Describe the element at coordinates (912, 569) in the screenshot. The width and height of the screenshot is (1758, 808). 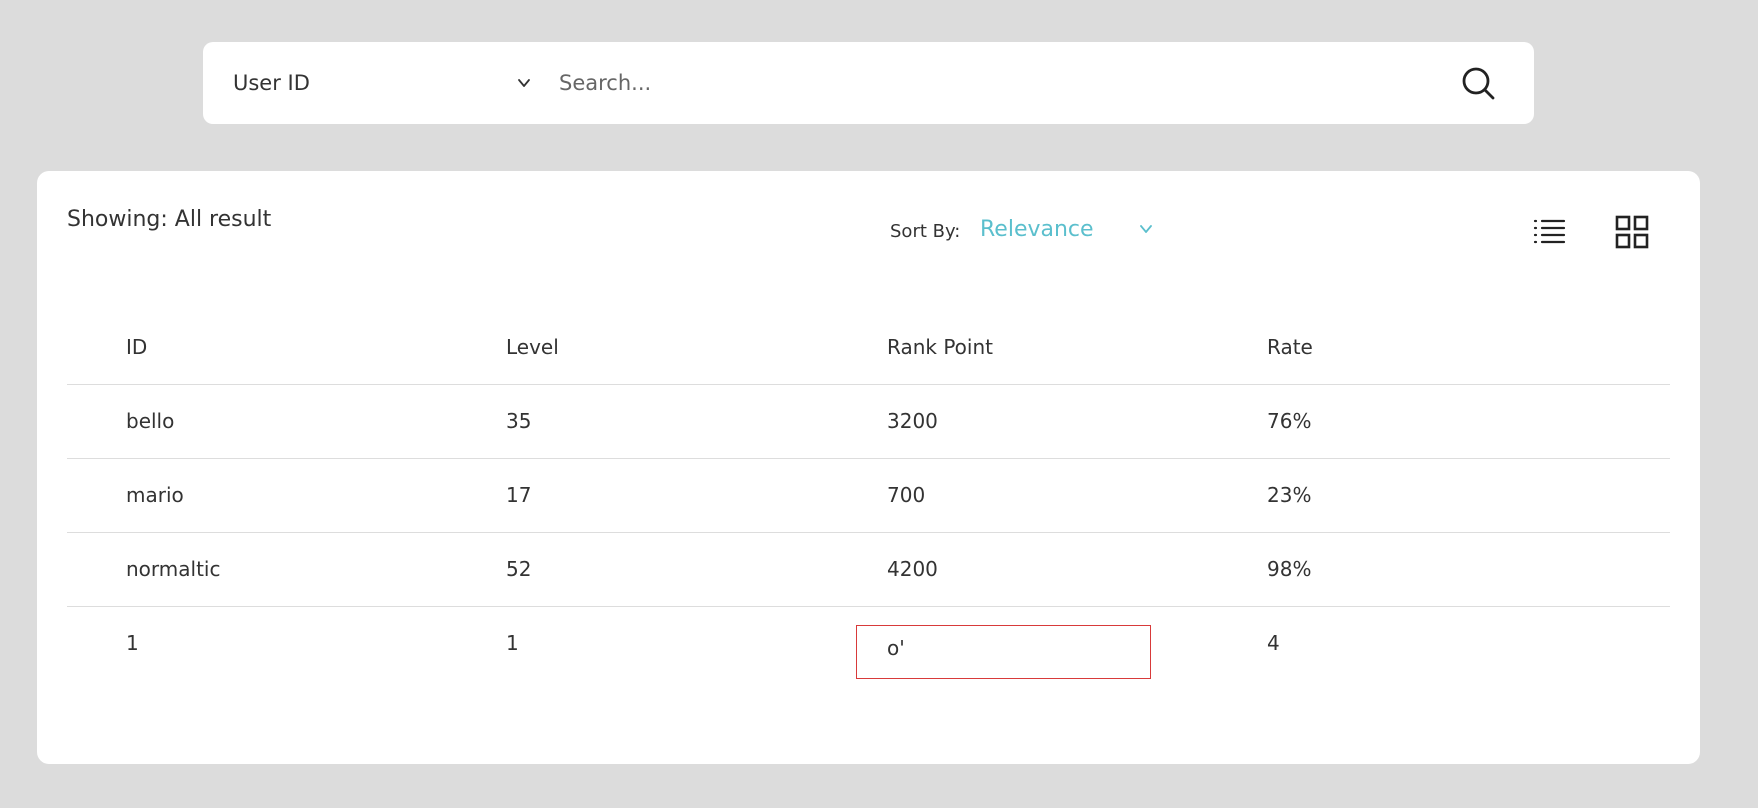
I see `table-cell: 4200` at that location.